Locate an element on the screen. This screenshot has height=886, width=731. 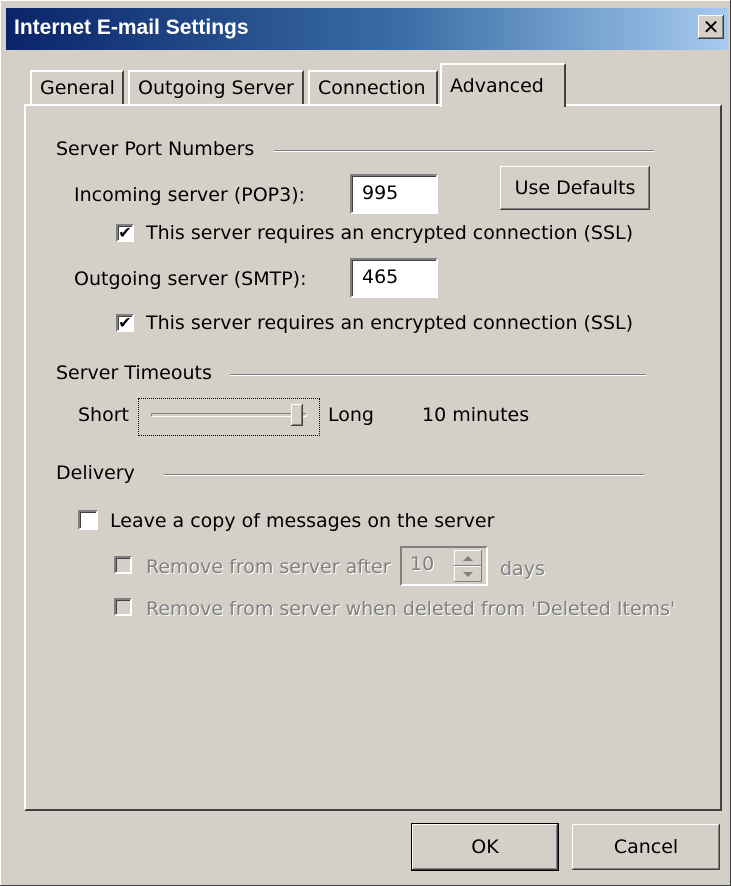
tab-label: General is located at coordinates (77, 88).